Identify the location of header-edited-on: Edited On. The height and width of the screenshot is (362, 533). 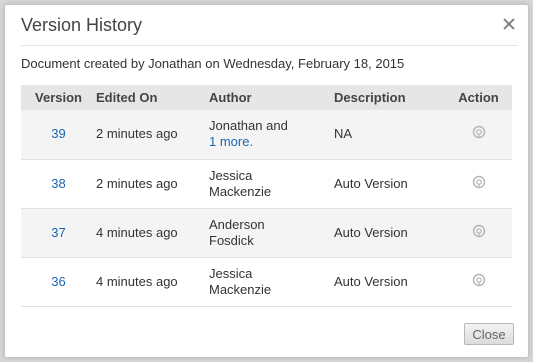
(127, 97).